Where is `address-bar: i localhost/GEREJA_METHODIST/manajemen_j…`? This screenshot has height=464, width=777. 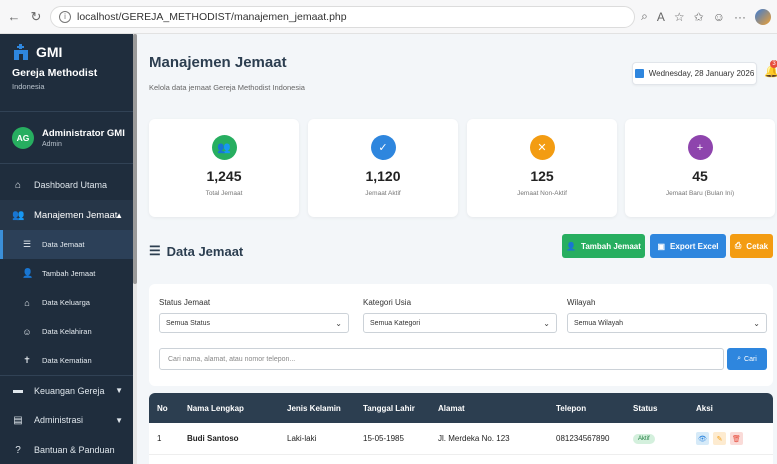 address-bar: i localhost/GEREJA_METHODIST/manajemen_j… is located at coordinates (343, 16).